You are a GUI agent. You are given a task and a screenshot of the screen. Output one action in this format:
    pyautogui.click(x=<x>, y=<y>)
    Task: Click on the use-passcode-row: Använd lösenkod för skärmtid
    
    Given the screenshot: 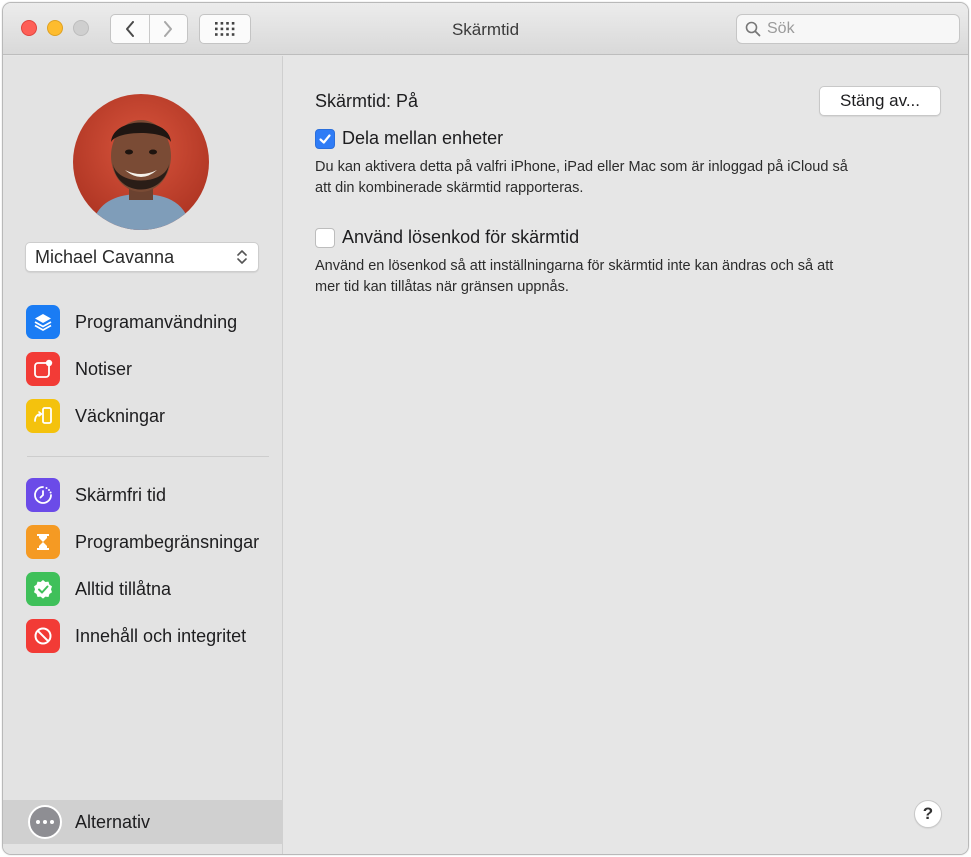 What is the action you would take?
    pyautogui.click(x=447, y=237)
    